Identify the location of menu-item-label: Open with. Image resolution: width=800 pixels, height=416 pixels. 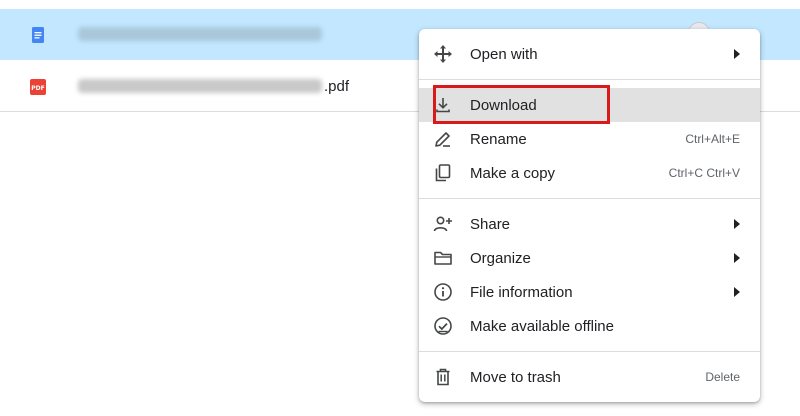
(504, 54).